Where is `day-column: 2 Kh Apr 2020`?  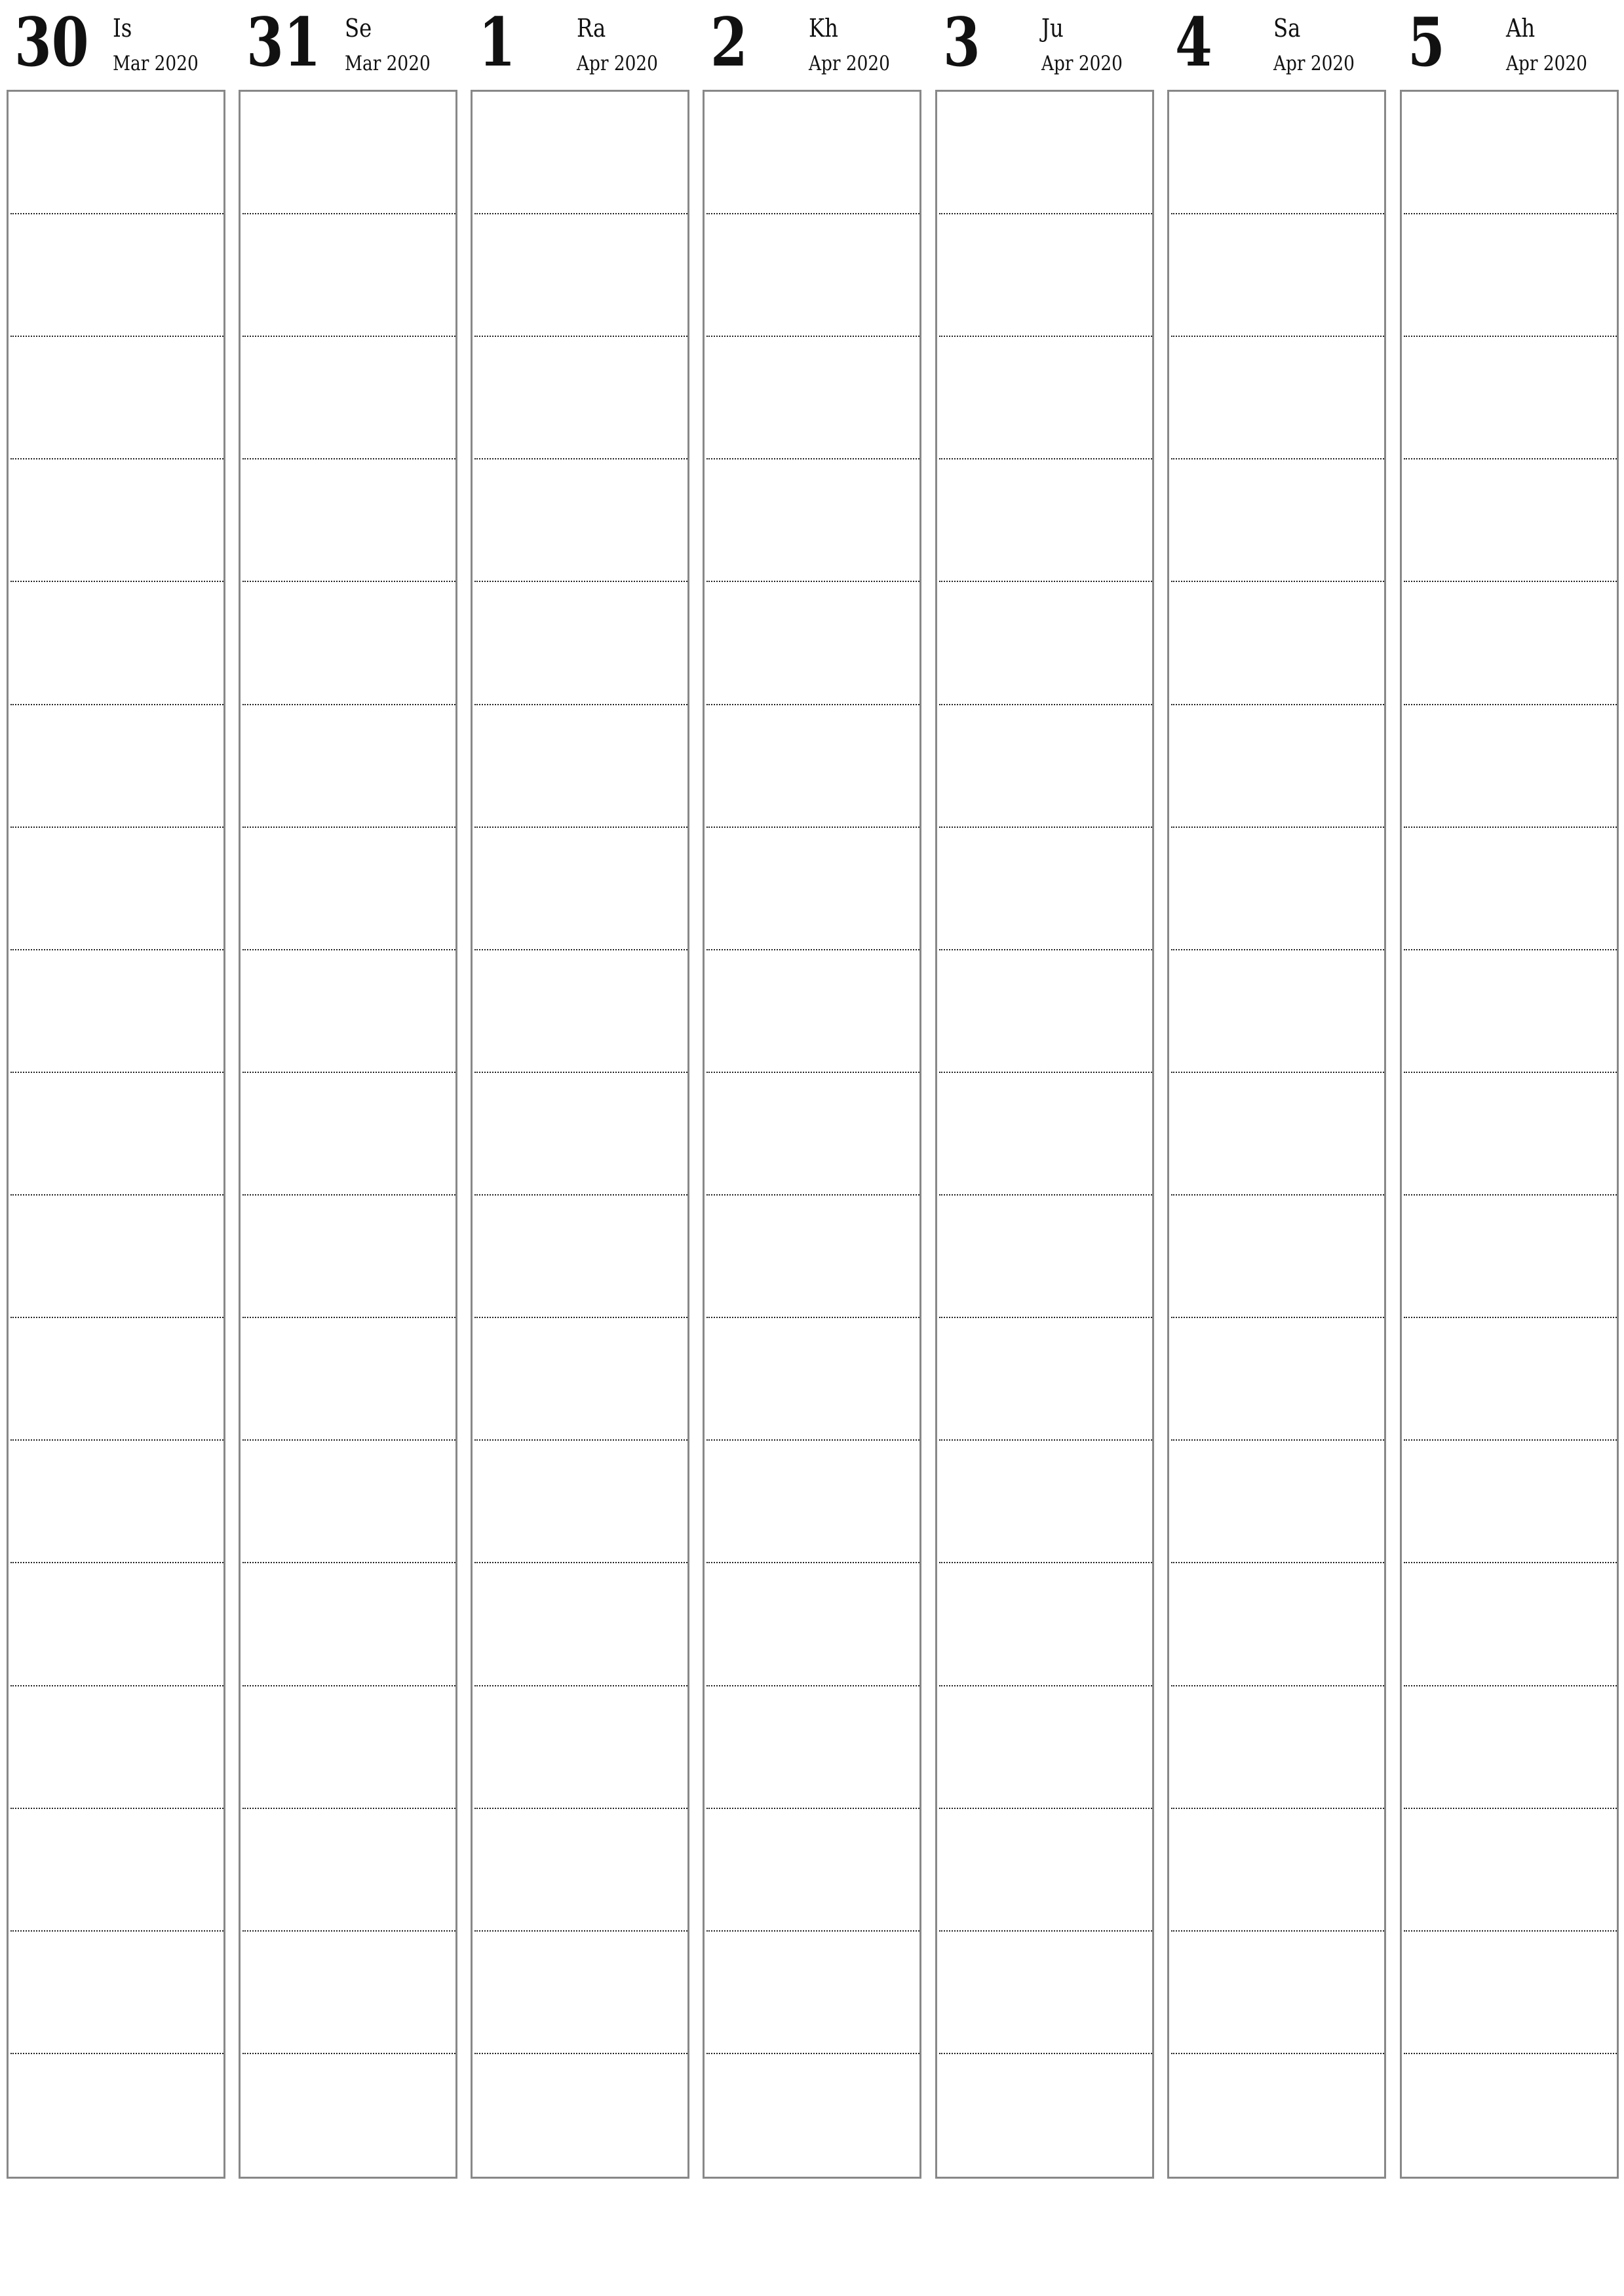 day-column: 2 Kh Apr 2020 is located at coordinates (813, 1091).